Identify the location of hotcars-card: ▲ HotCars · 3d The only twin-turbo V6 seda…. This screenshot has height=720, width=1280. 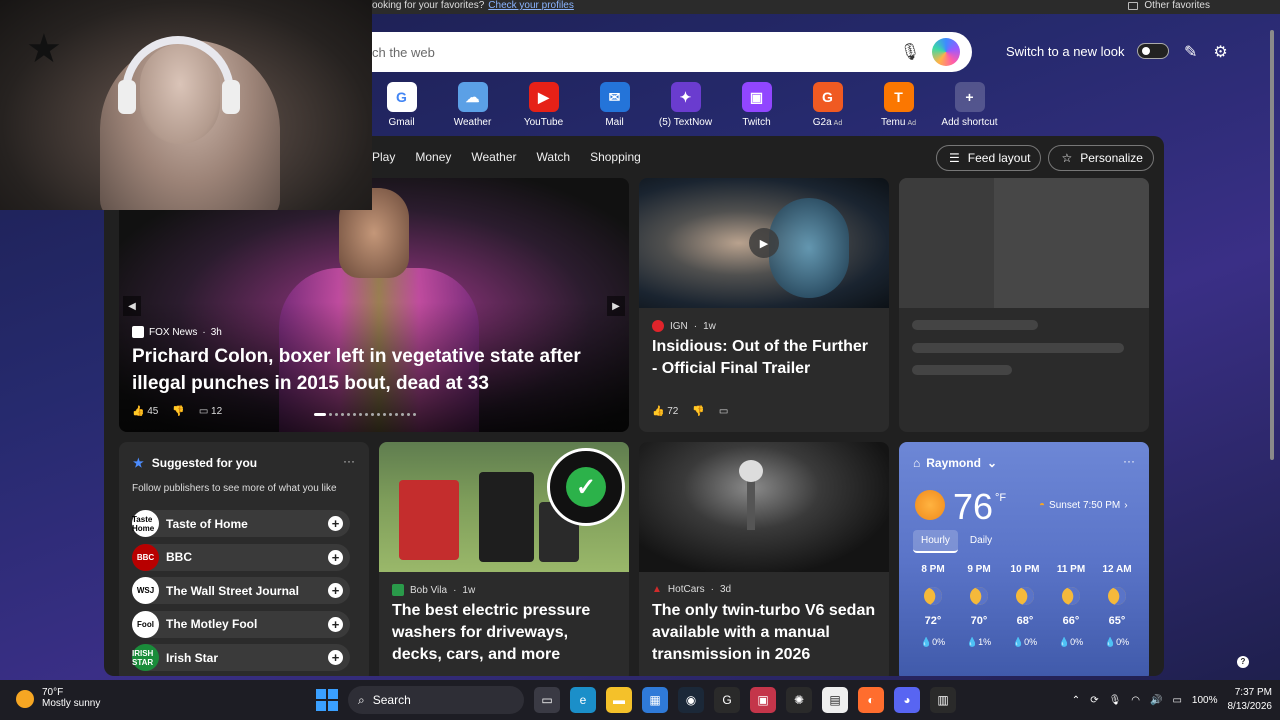
(764, 559).